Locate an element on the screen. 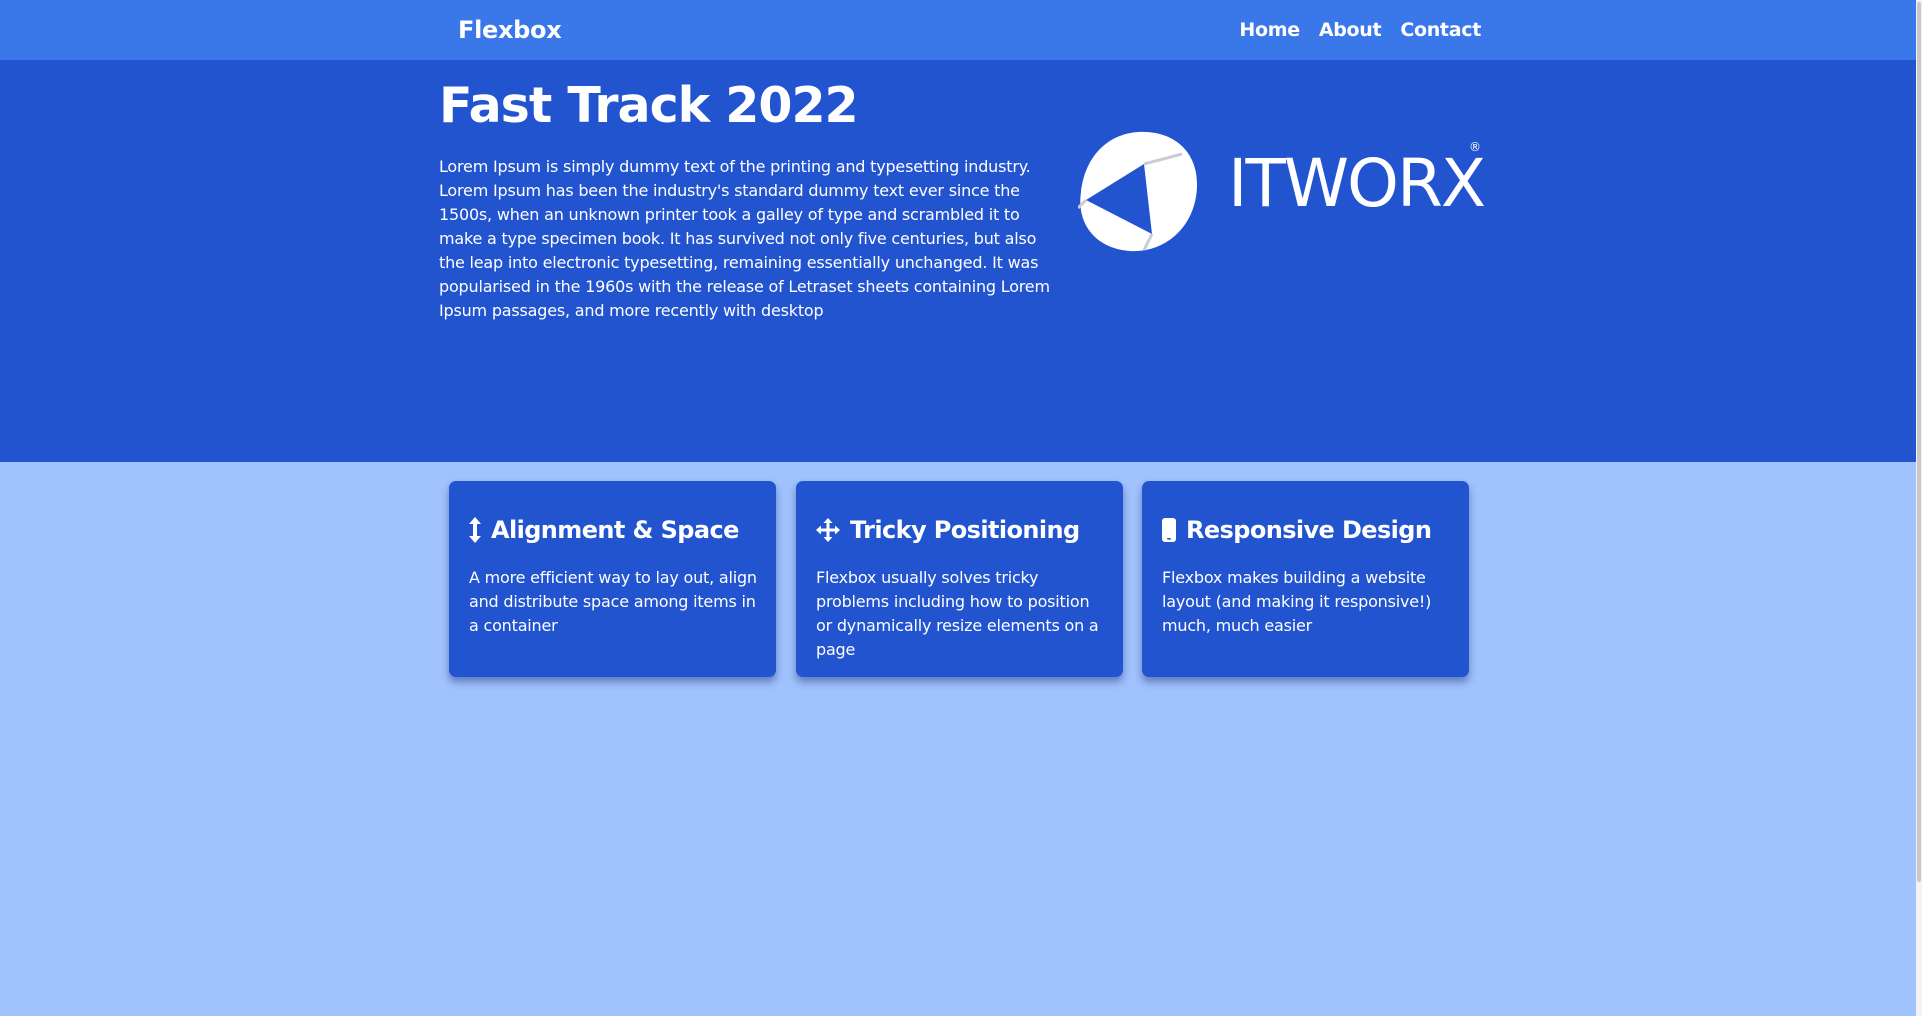 Image resolution: width=1922 pixels, height=1016 pixels. nav-link-about: About is located at coordinates (1350, 30).